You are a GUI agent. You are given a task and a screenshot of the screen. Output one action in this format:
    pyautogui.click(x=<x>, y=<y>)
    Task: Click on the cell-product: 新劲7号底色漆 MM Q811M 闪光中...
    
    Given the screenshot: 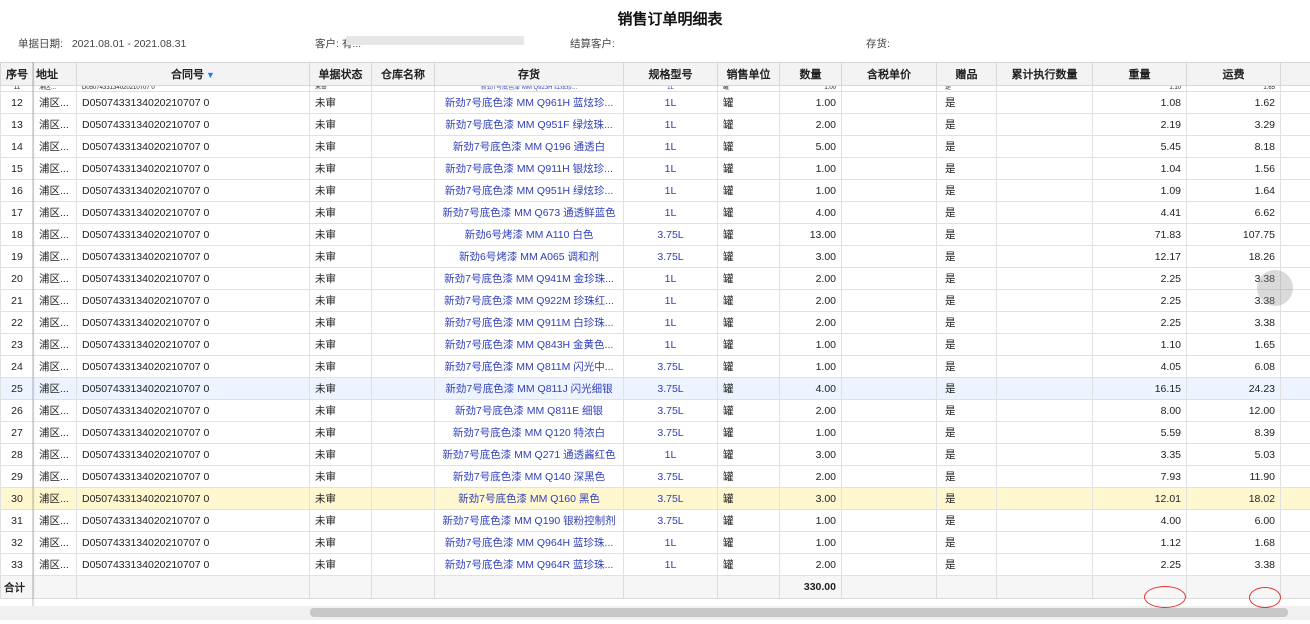 What is the action you would take?
    pyautogui.click(x=529, y=366)
    